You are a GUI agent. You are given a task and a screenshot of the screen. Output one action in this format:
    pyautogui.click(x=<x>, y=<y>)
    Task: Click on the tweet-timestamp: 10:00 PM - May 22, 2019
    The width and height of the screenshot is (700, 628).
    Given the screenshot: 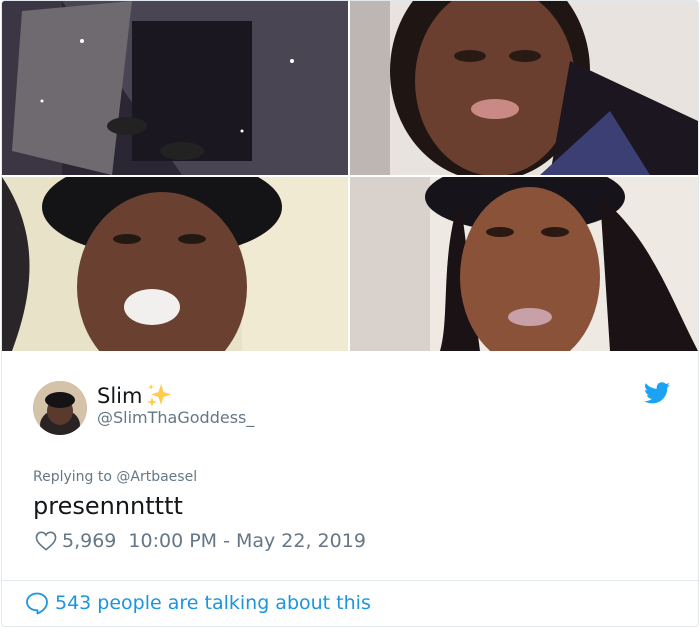 What is the action you would take?
    pyautogui.click(x=247, y=541)
    